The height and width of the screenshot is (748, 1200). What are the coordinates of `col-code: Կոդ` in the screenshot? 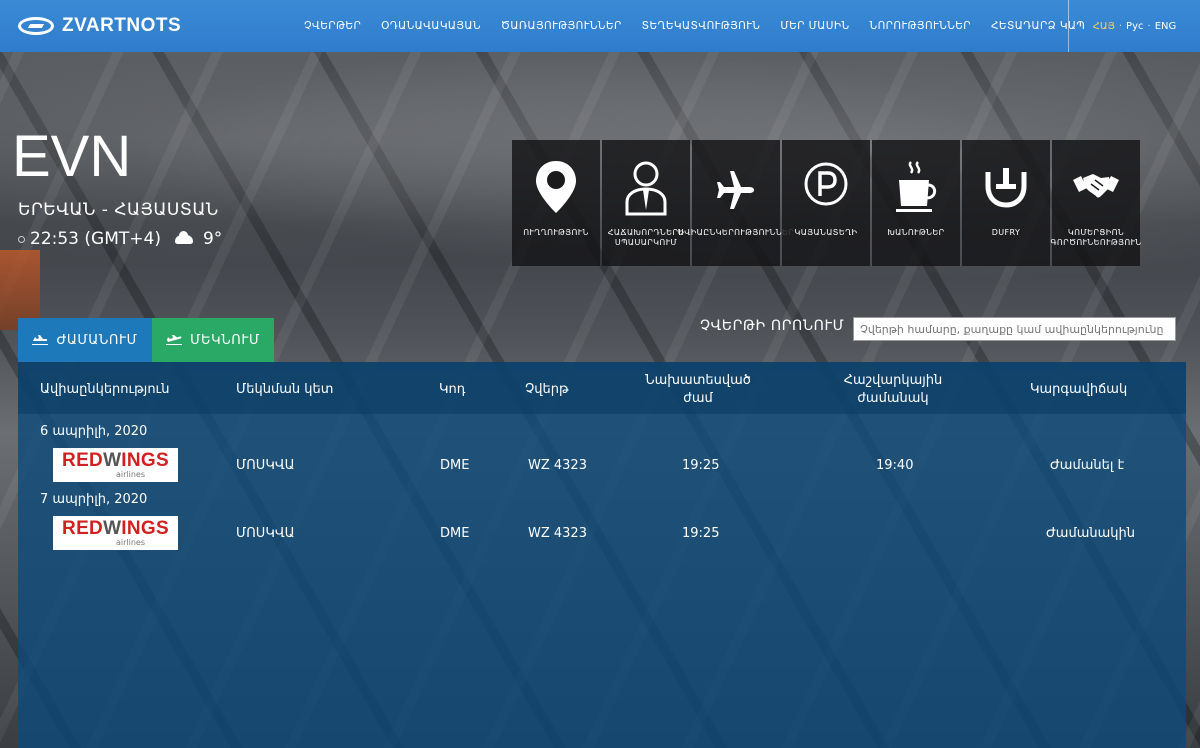 It's located at (452, 389).